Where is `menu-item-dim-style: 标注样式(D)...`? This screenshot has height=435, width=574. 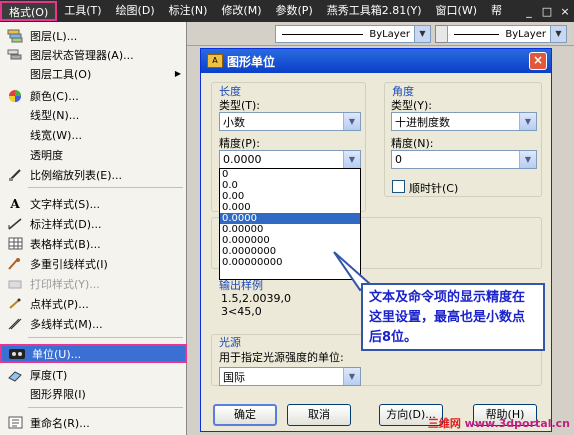
menu-item-dim-style: 标注样式(D)... is located at coordinates (93, 223).